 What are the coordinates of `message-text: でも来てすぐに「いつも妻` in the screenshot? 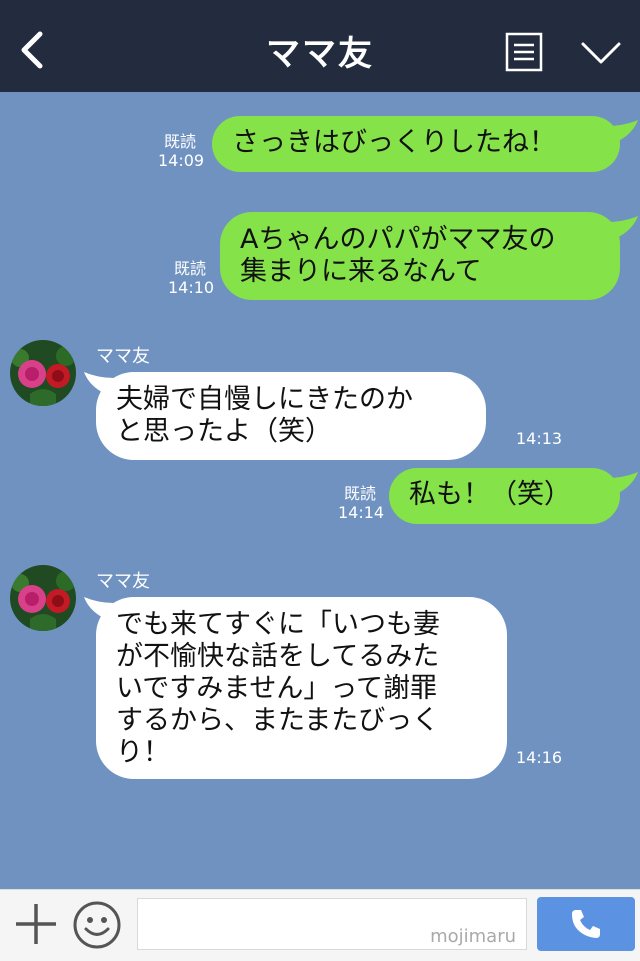 It's located at (278, 624).